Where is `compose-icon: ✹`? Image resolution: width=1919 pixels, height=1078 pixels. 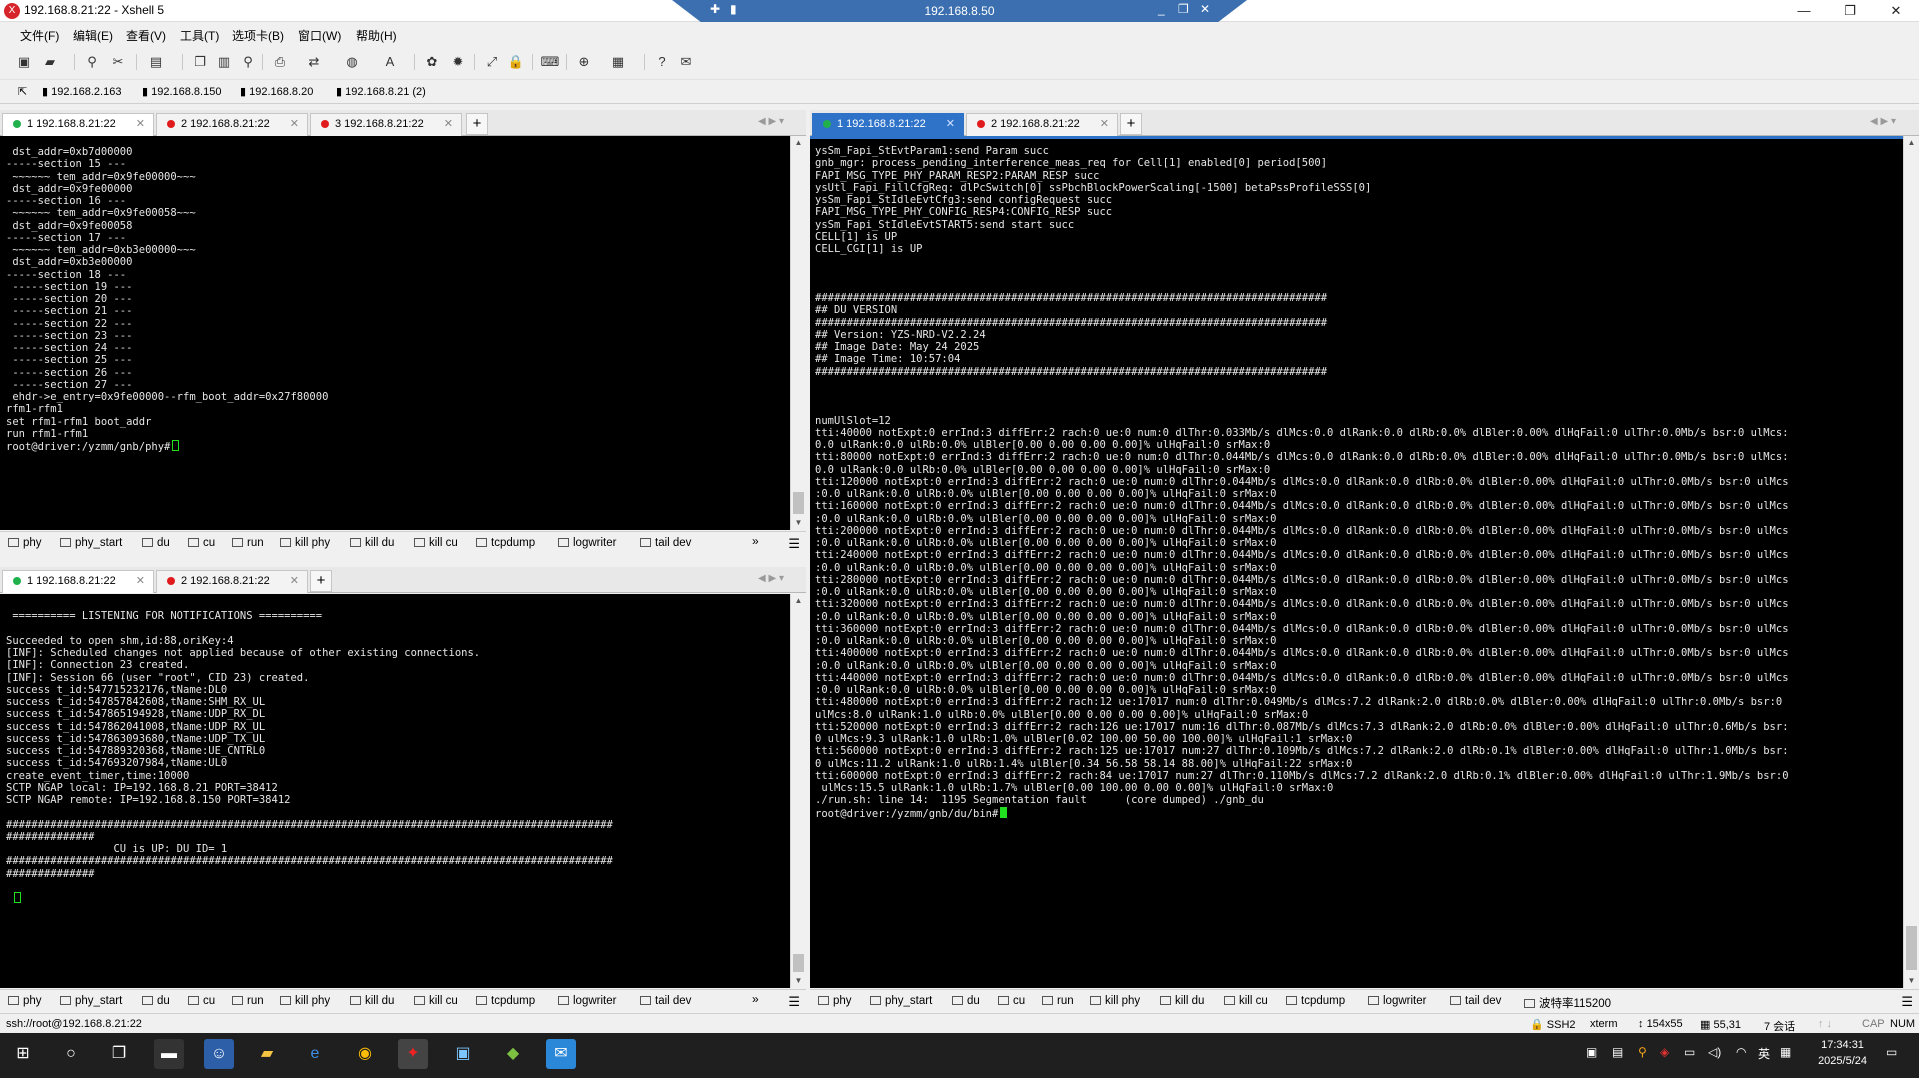 compose-icon: ✹ is located at coordinates (458, 62).